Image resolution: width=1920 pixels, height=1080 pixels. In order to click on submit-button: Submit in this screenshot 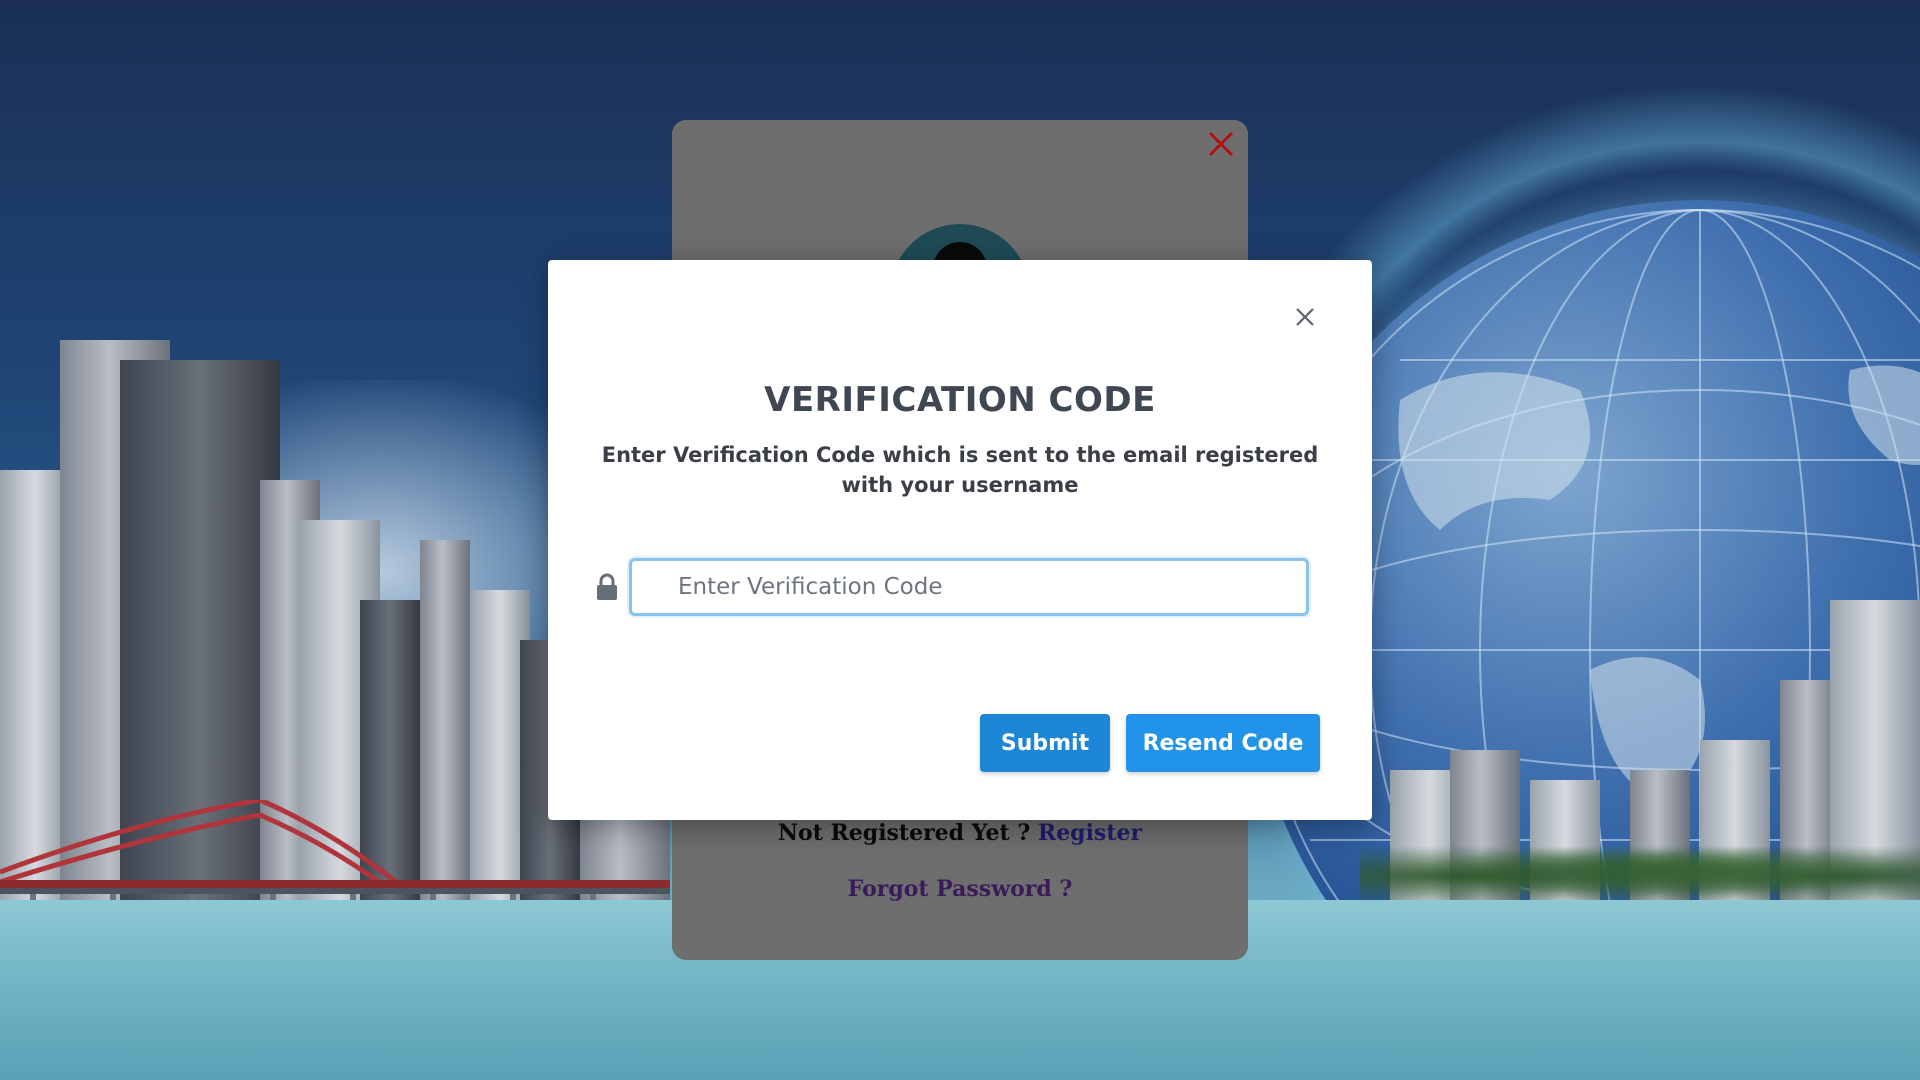, I will do `click(1045, 743)`.